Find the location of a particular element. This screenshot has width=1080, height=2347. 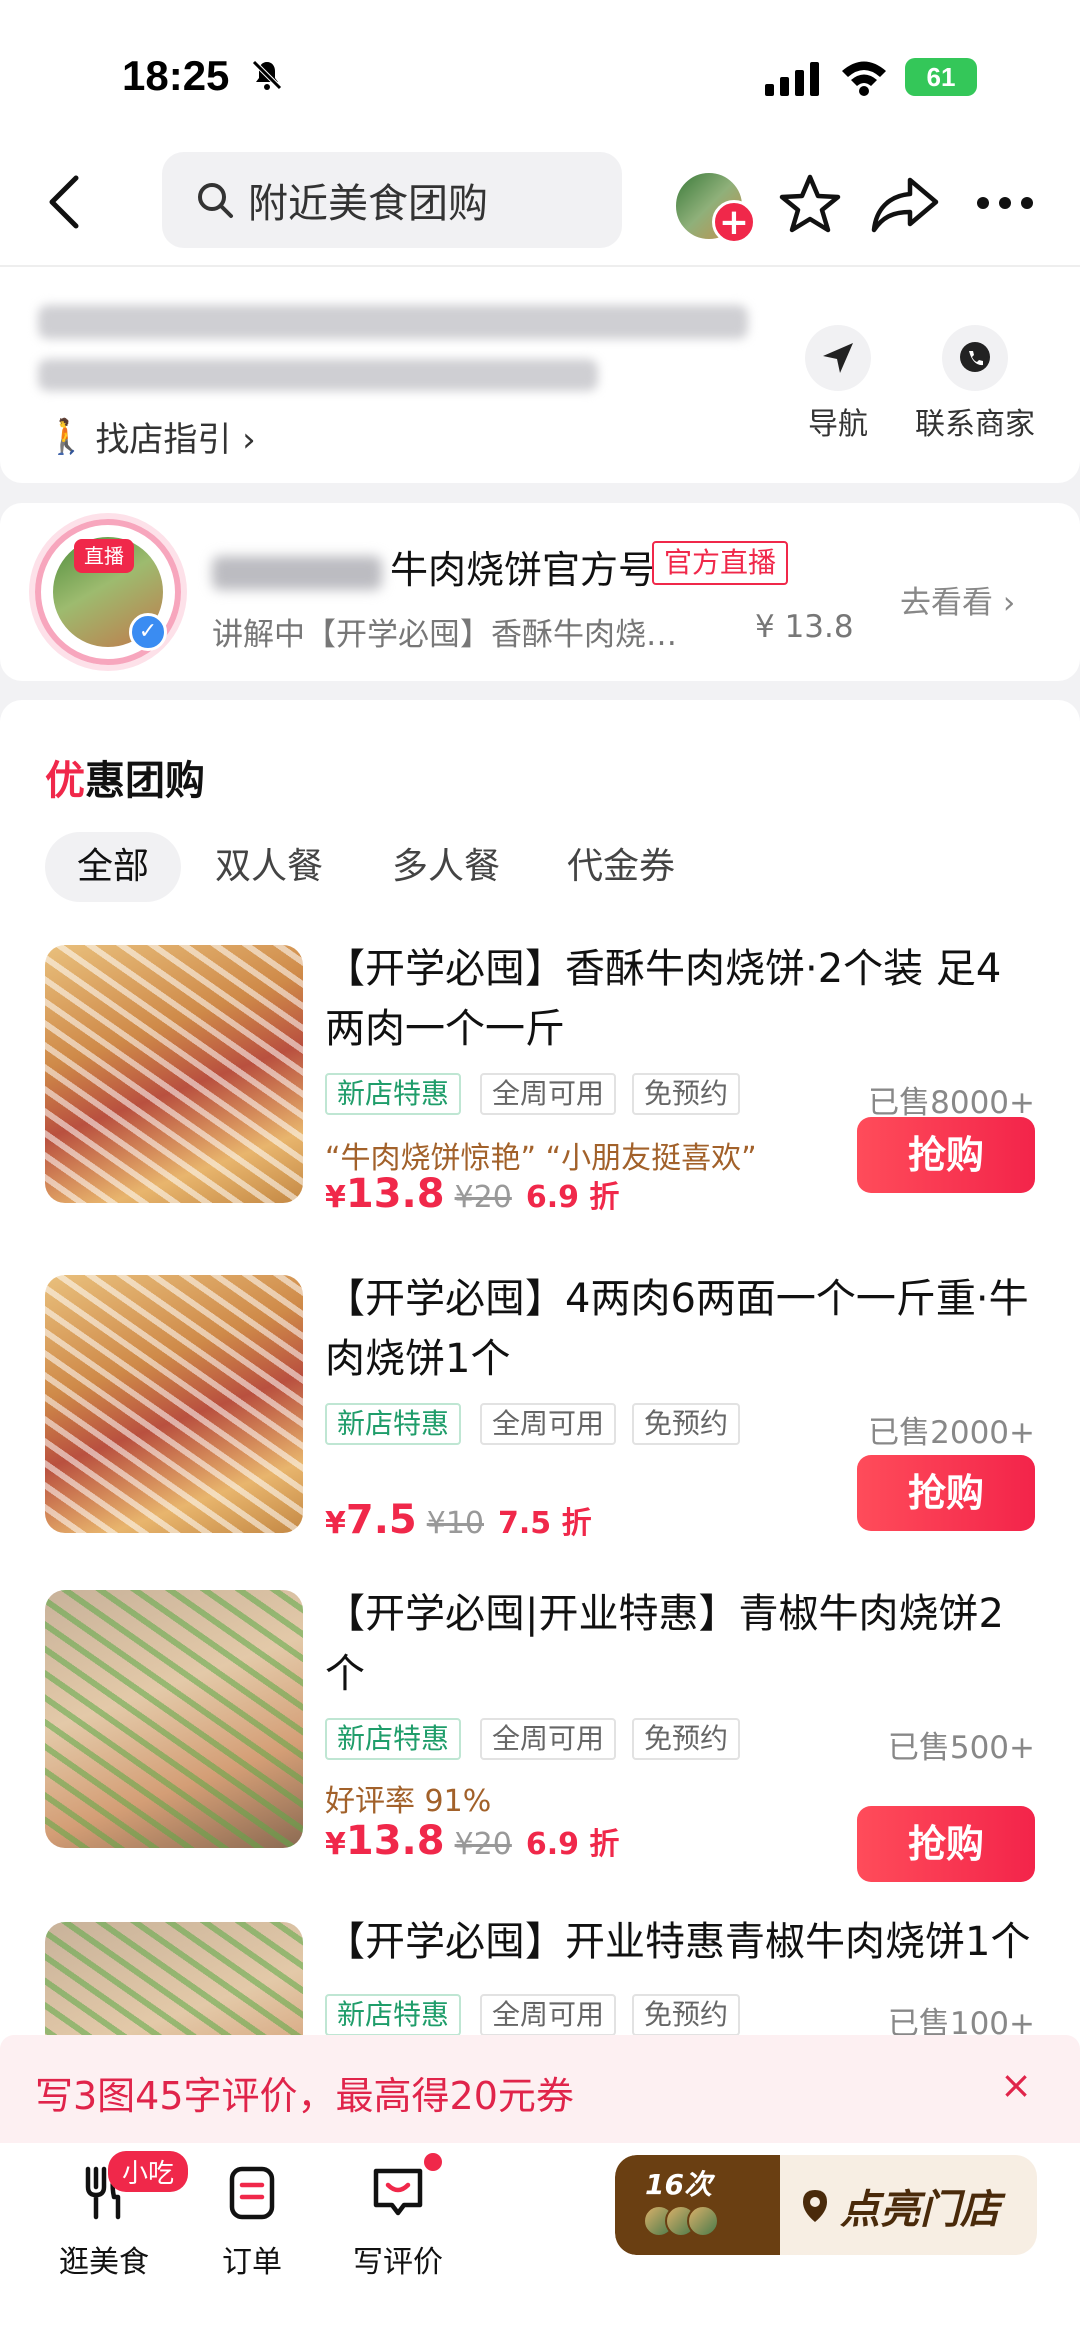

light-up-label: 点亮门店 is located at coordinates (900, 2206).